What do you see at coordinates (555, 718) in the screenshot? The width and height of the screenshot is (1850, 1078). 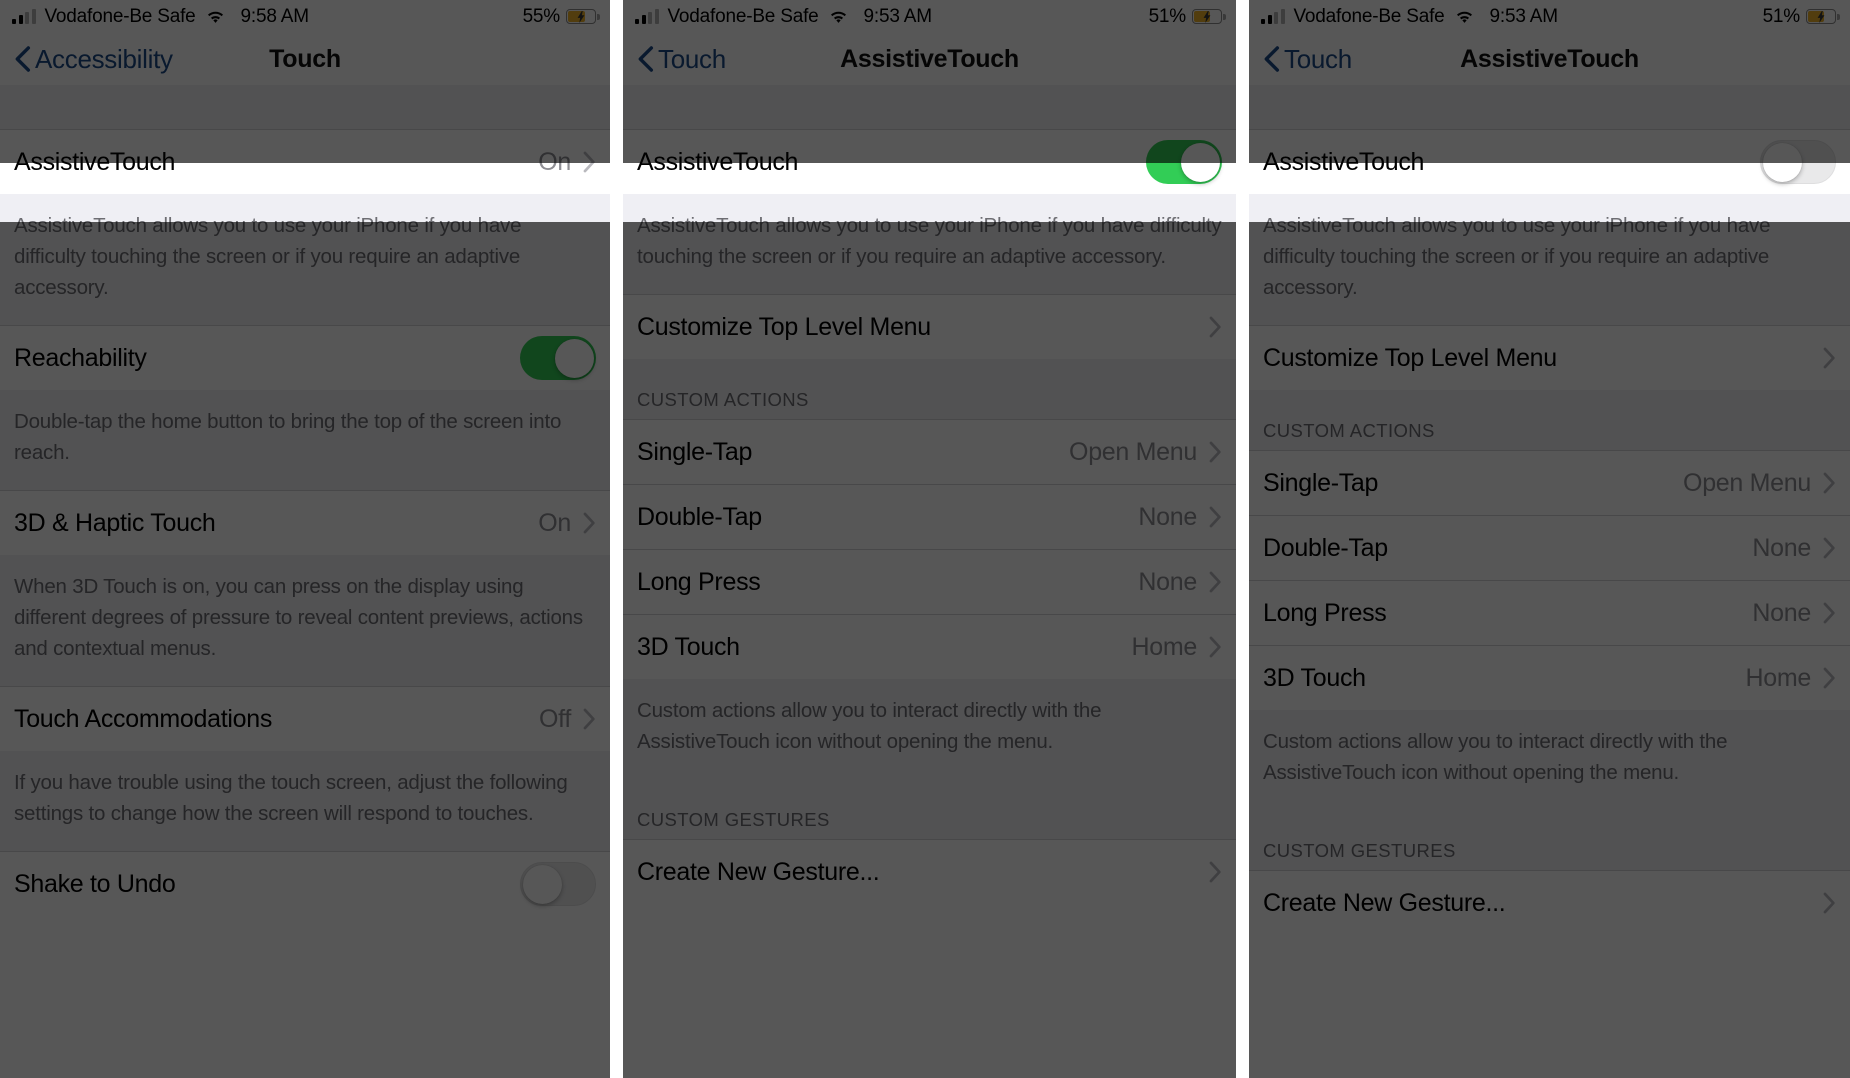 I see `row-value: Off` at bounding box center [555, 718].